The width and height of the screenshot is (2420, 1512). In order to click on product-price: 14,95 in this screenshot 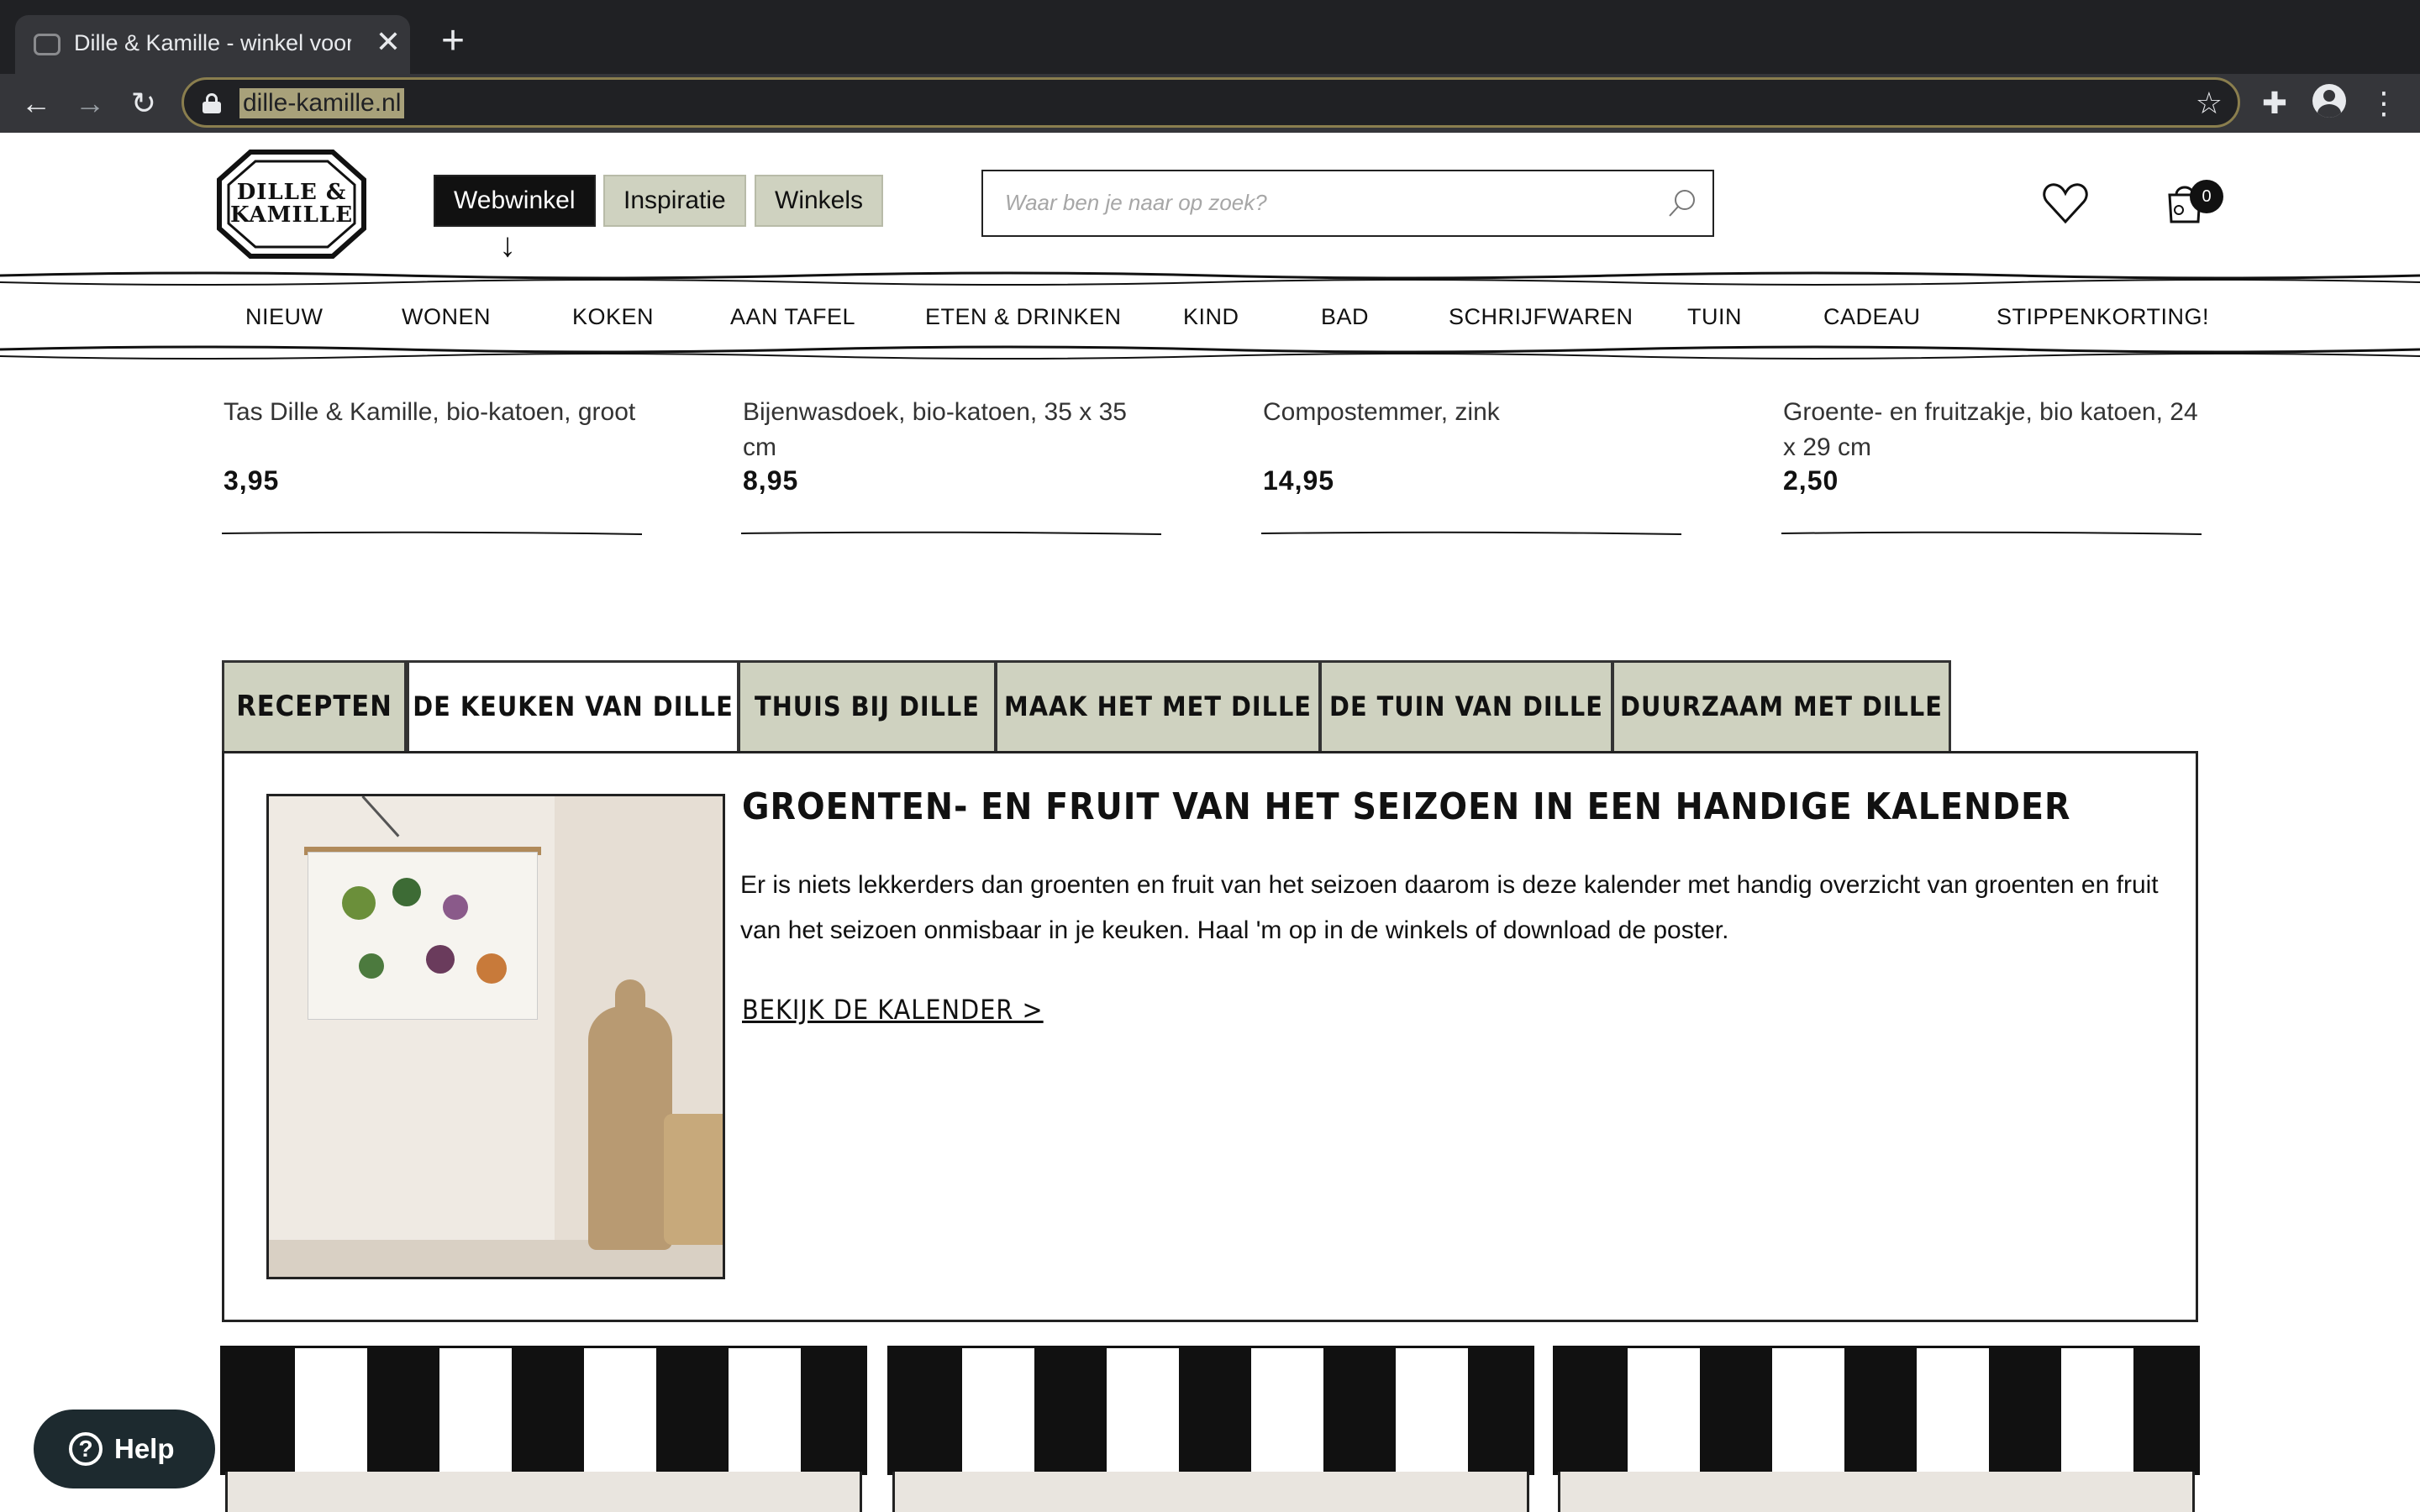, I will do `click(1299, 480)`.